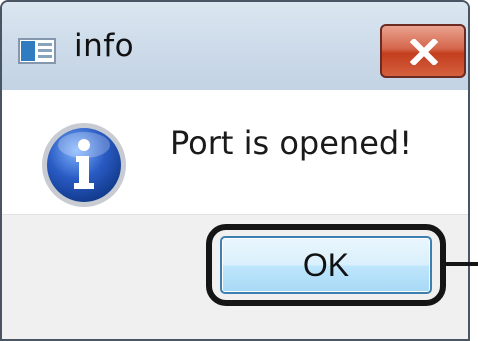 The height and width of the screenshot is (341, 478). Describe the element at coordinates (84, 165) in the screenshot. I see `information-icon` at that location.